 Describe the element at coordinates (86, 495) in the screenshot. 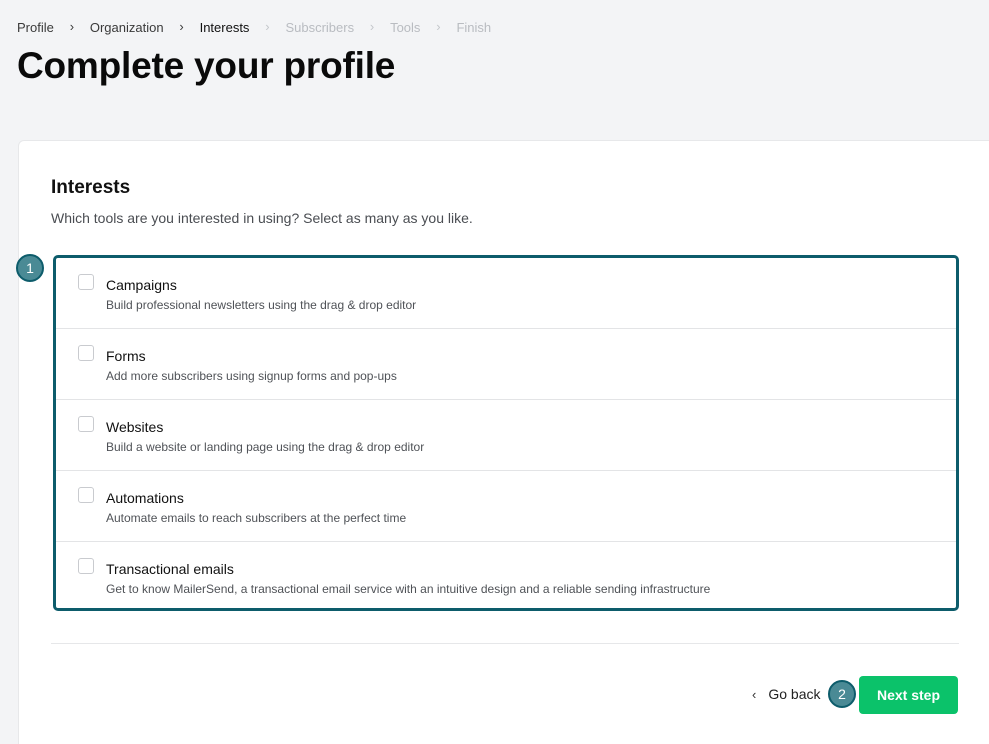

I see `automations-checkbox` at that location.